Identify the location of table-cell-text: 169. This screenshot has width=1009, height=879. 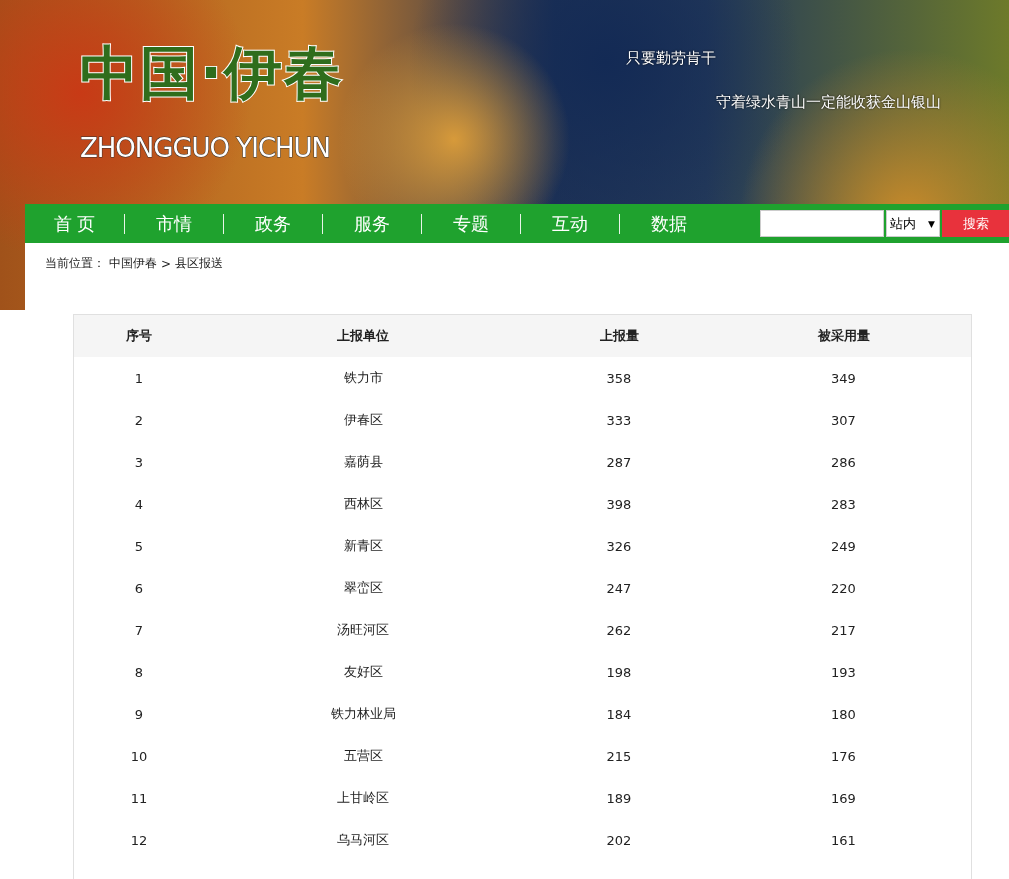
(843, 798).